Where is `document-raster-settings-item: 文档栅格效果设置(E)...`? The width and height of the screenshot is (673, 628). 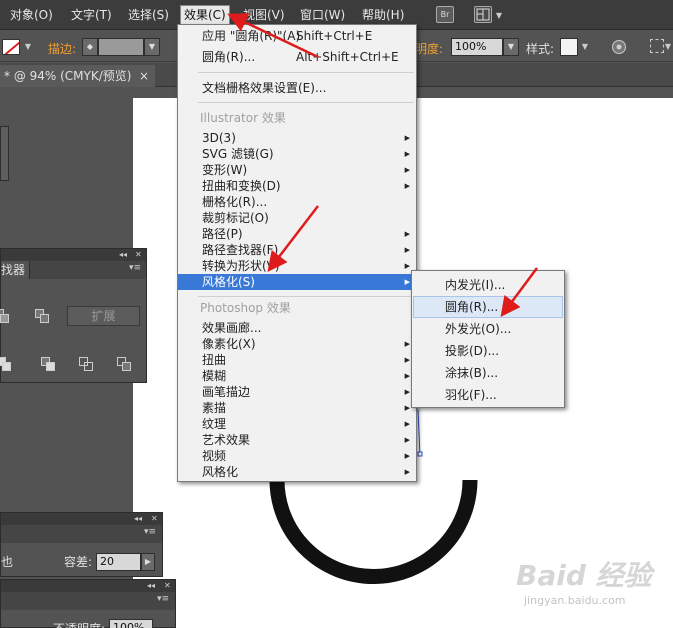 document-raster-settings-item: 文档栅格效果设置(E)... is located at coordinates (297, 88).